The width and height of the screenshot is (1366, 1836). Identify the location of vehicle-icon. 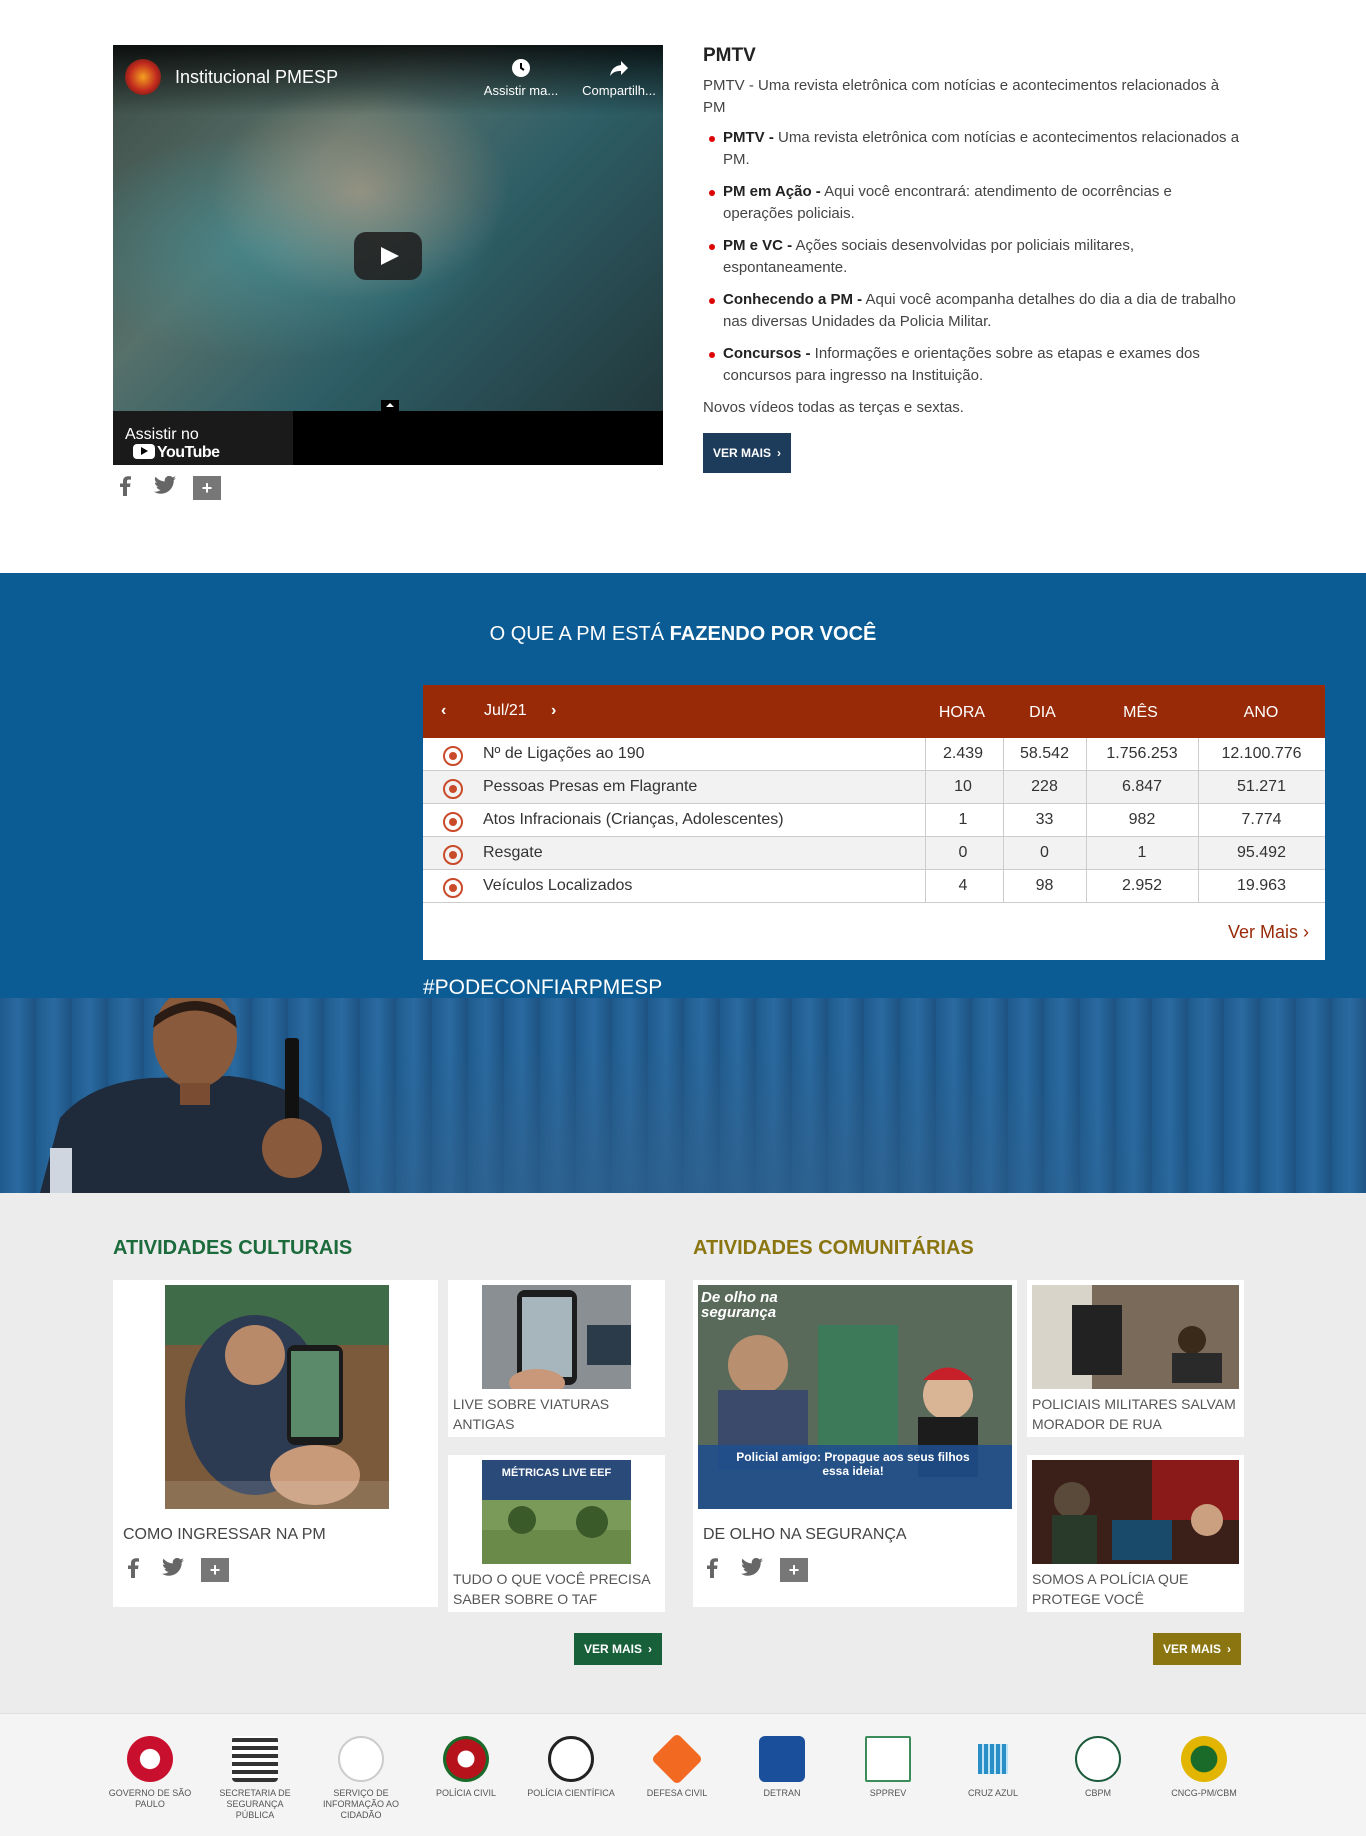
(453, 888).